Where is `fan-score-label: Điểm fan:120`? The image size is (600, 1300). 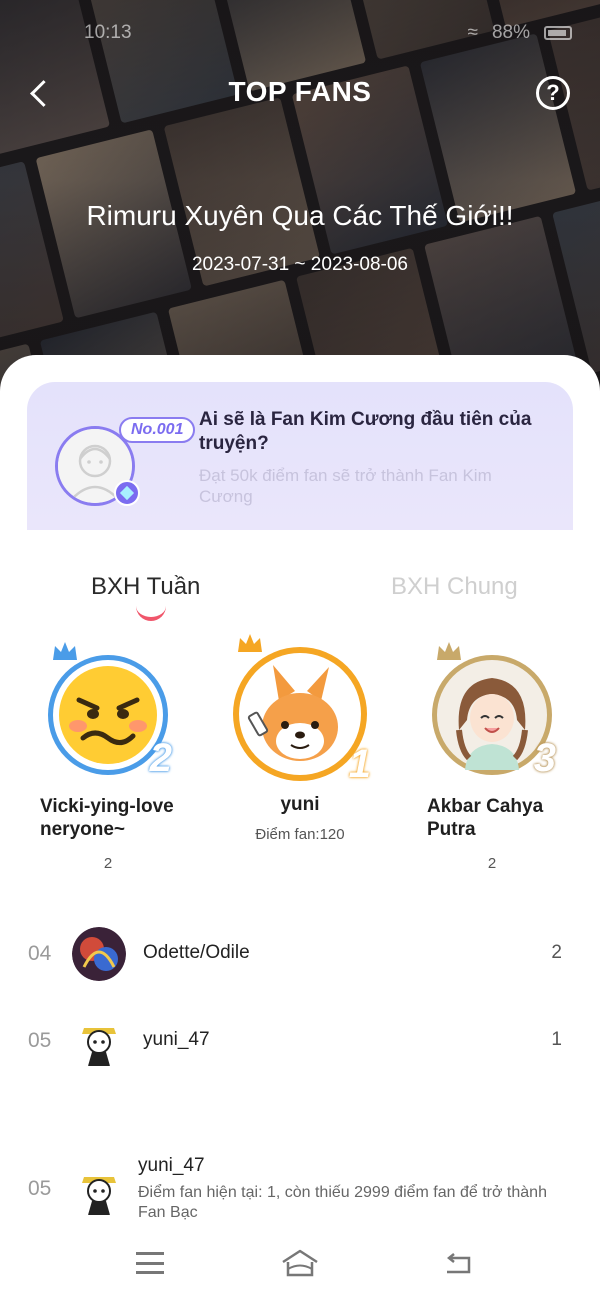
fan-score-label: Điểm fan:120 is located at coordinates (300, 834).